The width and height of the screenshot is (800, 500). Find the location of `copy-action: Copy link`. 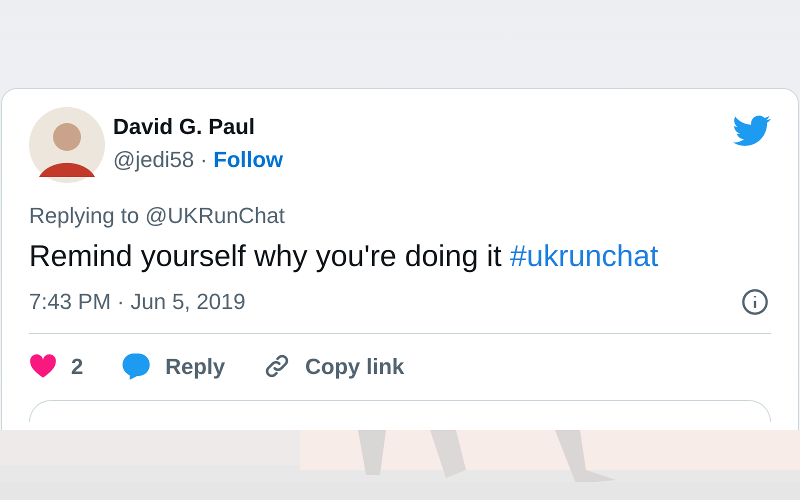

copy-action: Copy link is located at coordinates (333, 366).